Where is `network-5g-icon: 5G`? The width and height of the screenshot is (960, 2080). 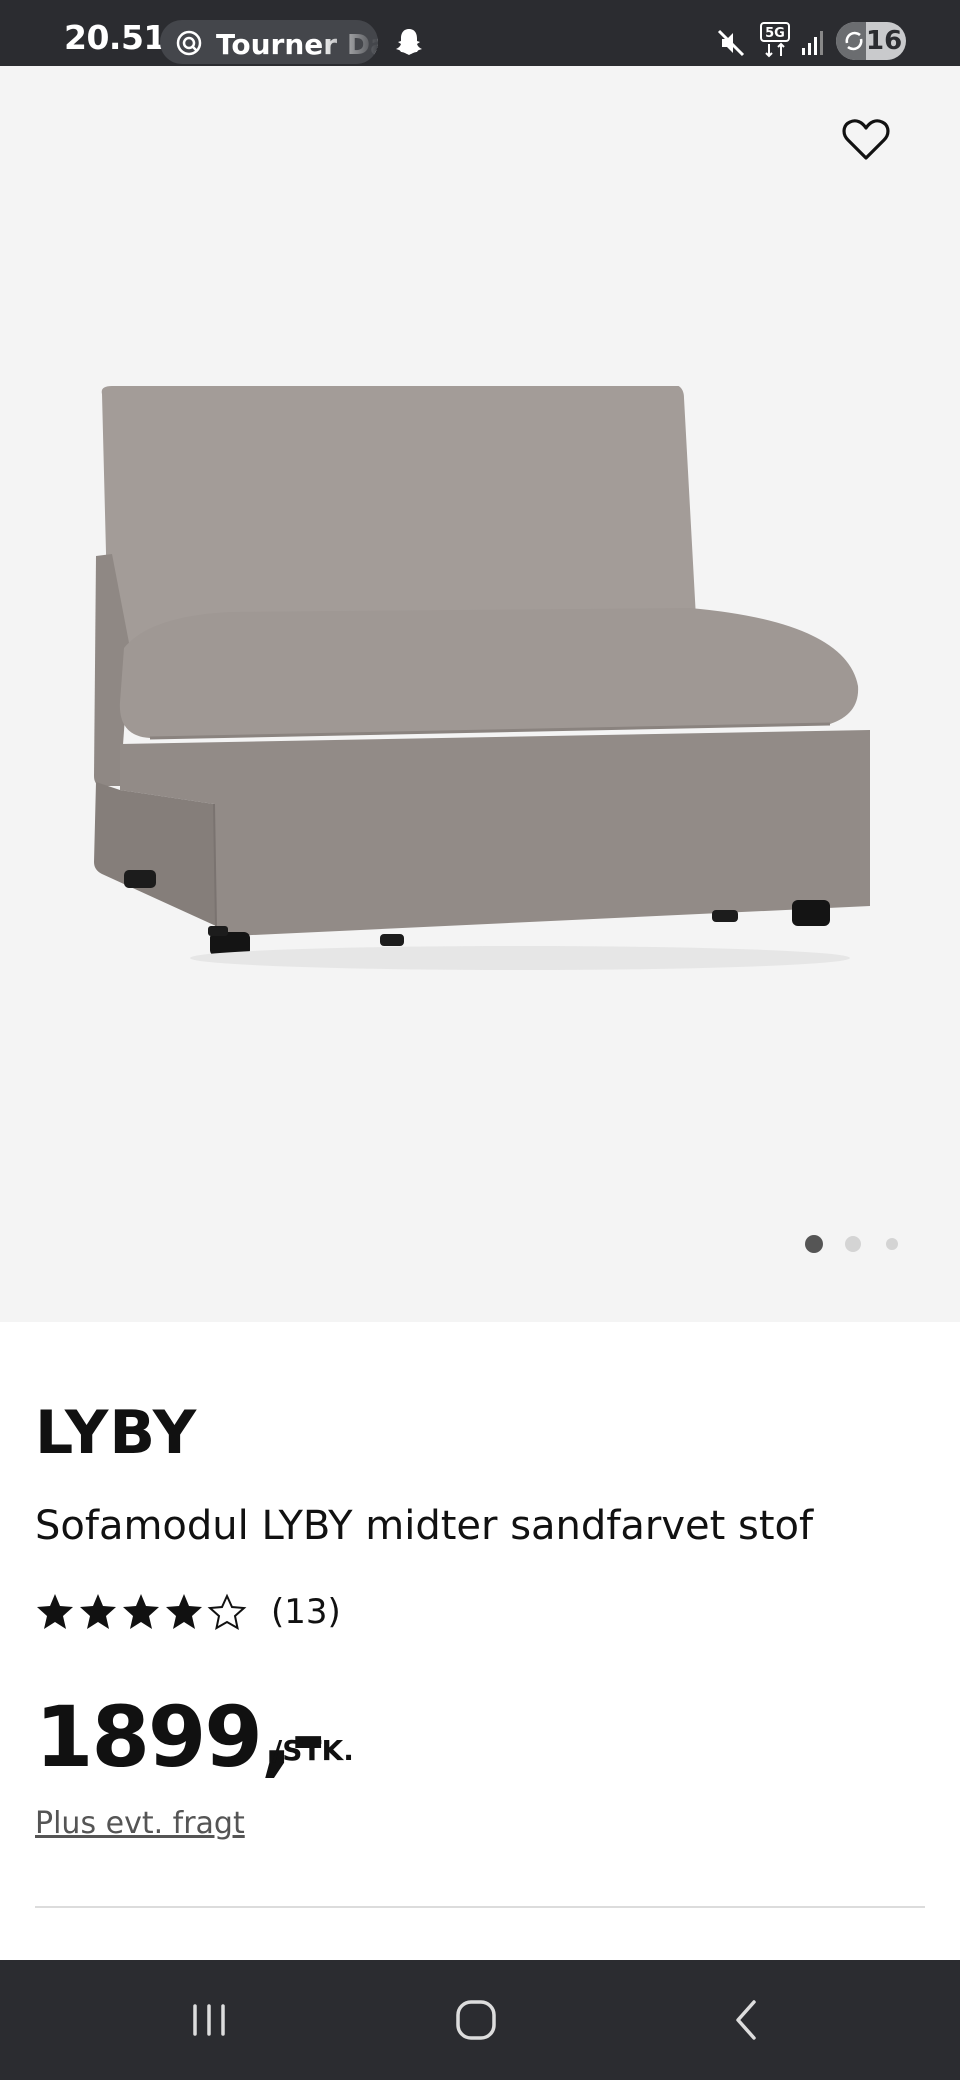
network-5g-icon: 5G is located at coordinates (775, 40).